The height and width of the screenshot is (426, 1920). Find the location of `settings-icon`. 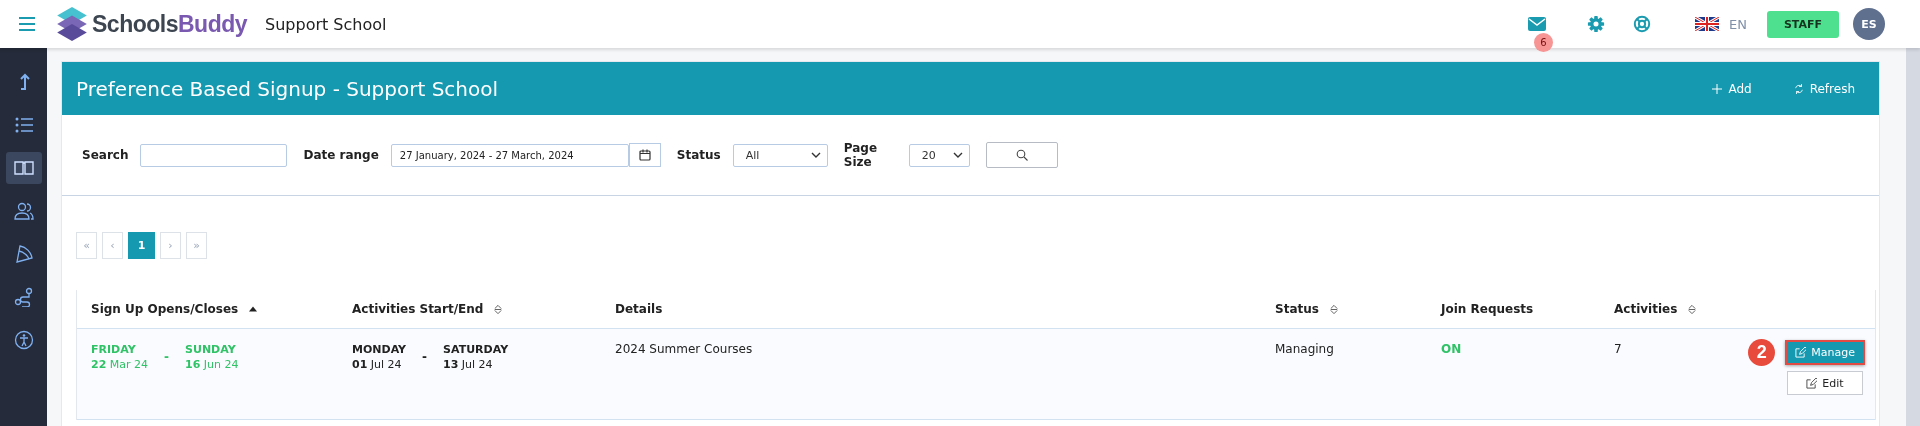

settings-icon is located at coordinates (1596, 24).